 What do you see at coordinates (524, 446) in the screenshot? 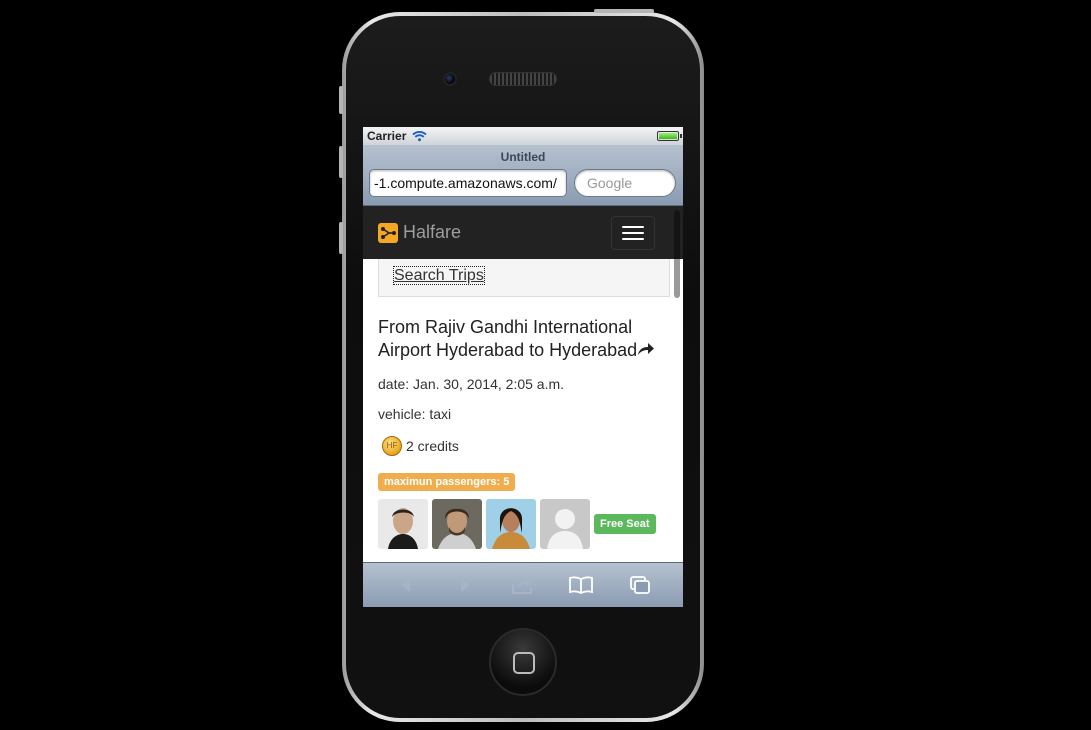
I see `trip-credits: HF 2 credits` at bounding box center [524, 446].